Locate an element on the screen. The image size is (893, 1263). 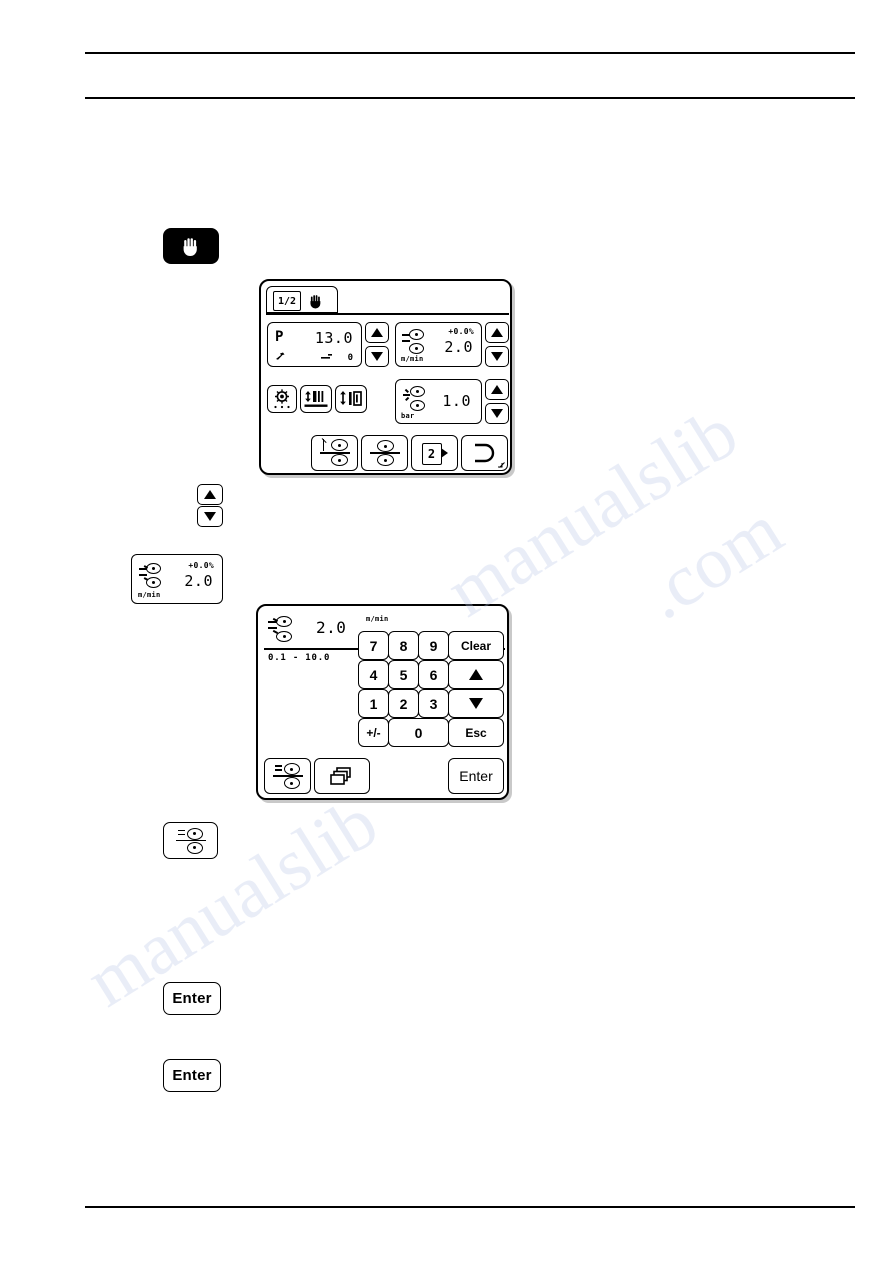
footer-rule is located at coordinates (470, 1207).